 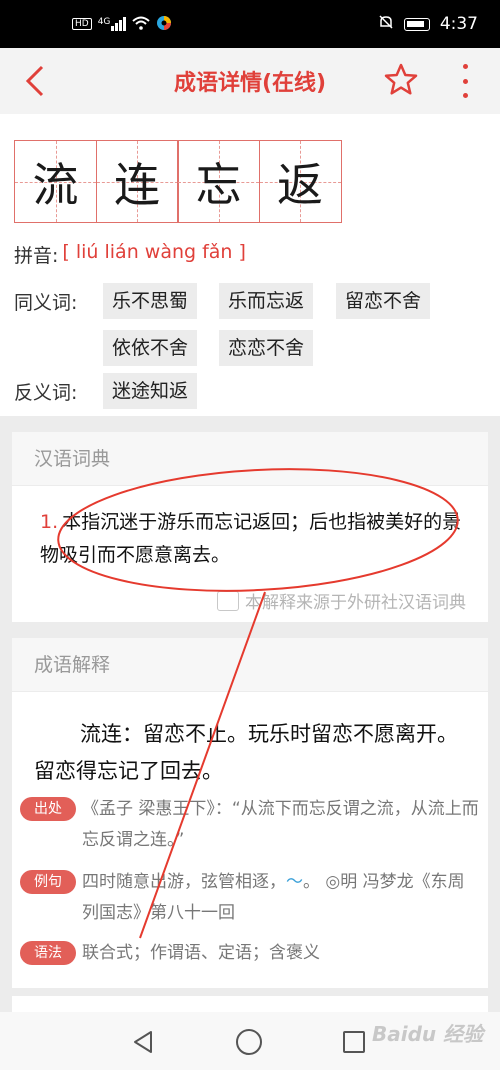 What do you see at coordinates (383, 301) in the screenshot?
I see `synonym-tag: 留恋不舍` at bounding box center [383, 301].